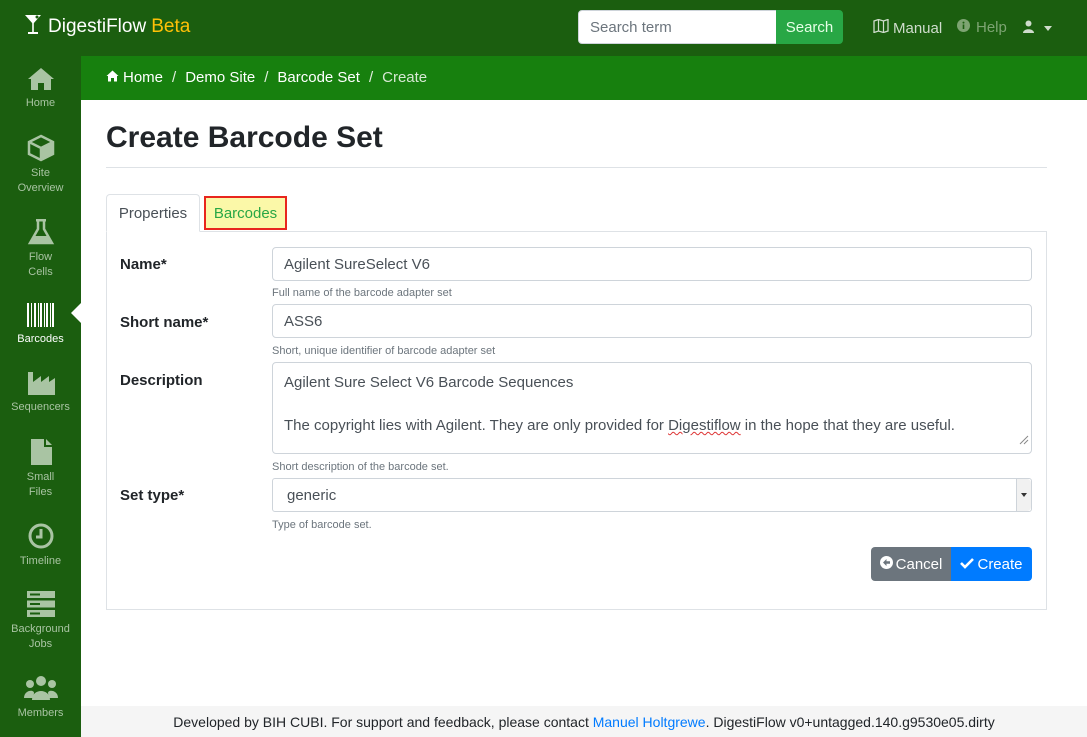  I want to click on sidebar-item-label: Overview, so click(40, 188).